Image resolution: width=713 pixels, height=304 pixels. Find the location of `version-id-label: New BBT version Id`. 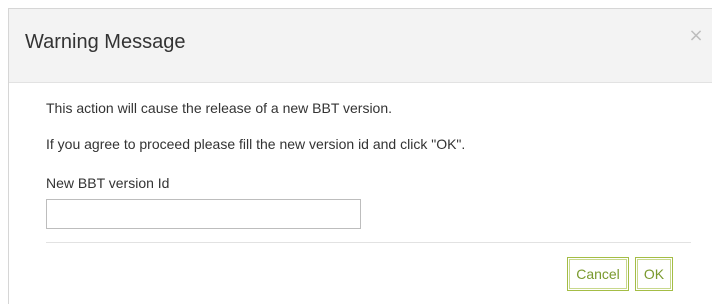

version-id-label: New BBT version Id is located at coordinates (108, 183).